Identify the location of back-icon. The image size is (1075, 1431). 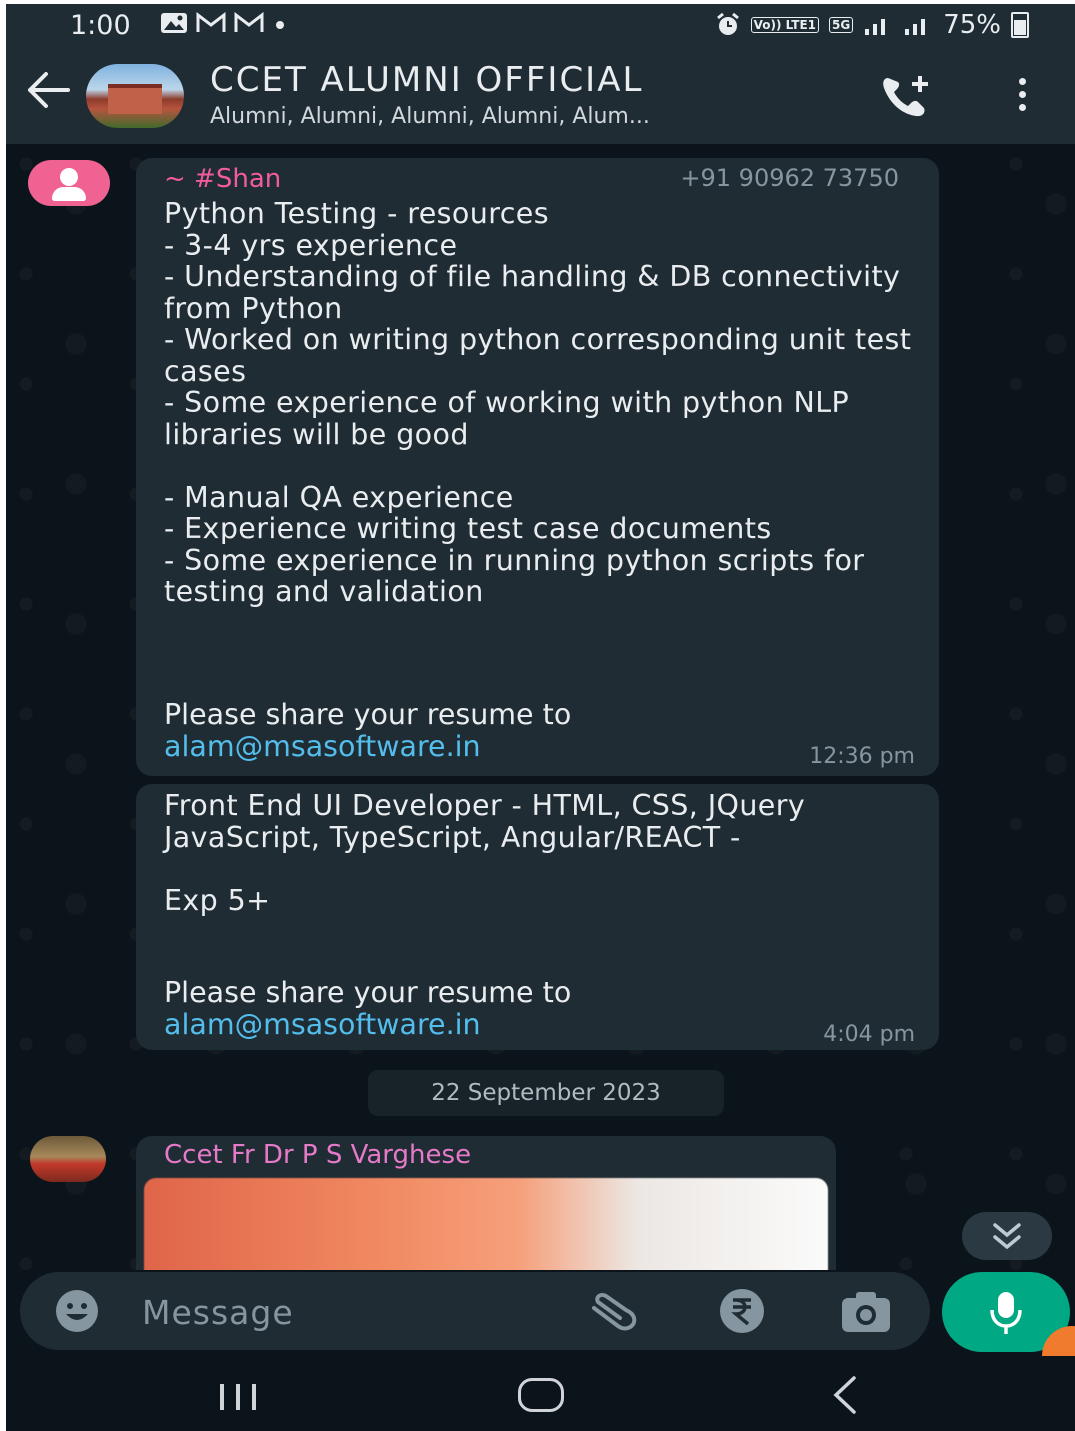
(844, 1395).